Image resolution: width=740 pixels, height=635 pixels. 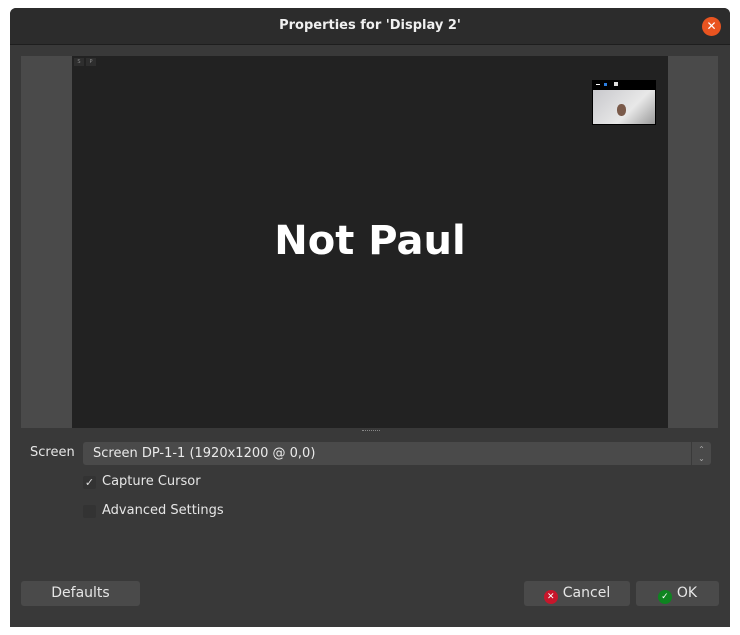 I want to click on cancel-icon: ✕, so click(x=550, y=597).